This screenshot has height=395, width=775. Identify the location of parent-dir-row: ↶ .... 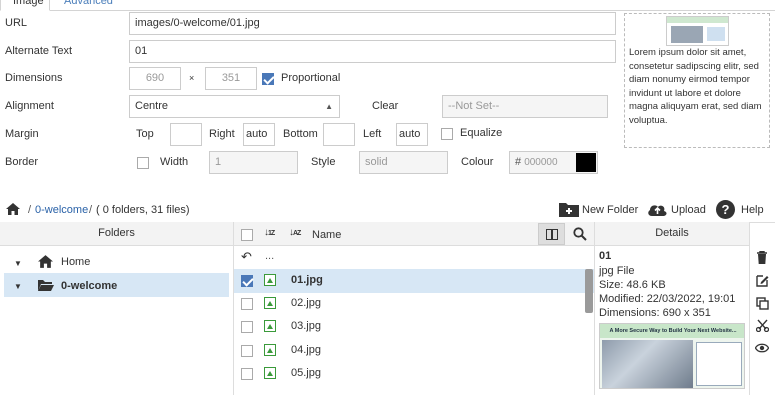
(414, 258).